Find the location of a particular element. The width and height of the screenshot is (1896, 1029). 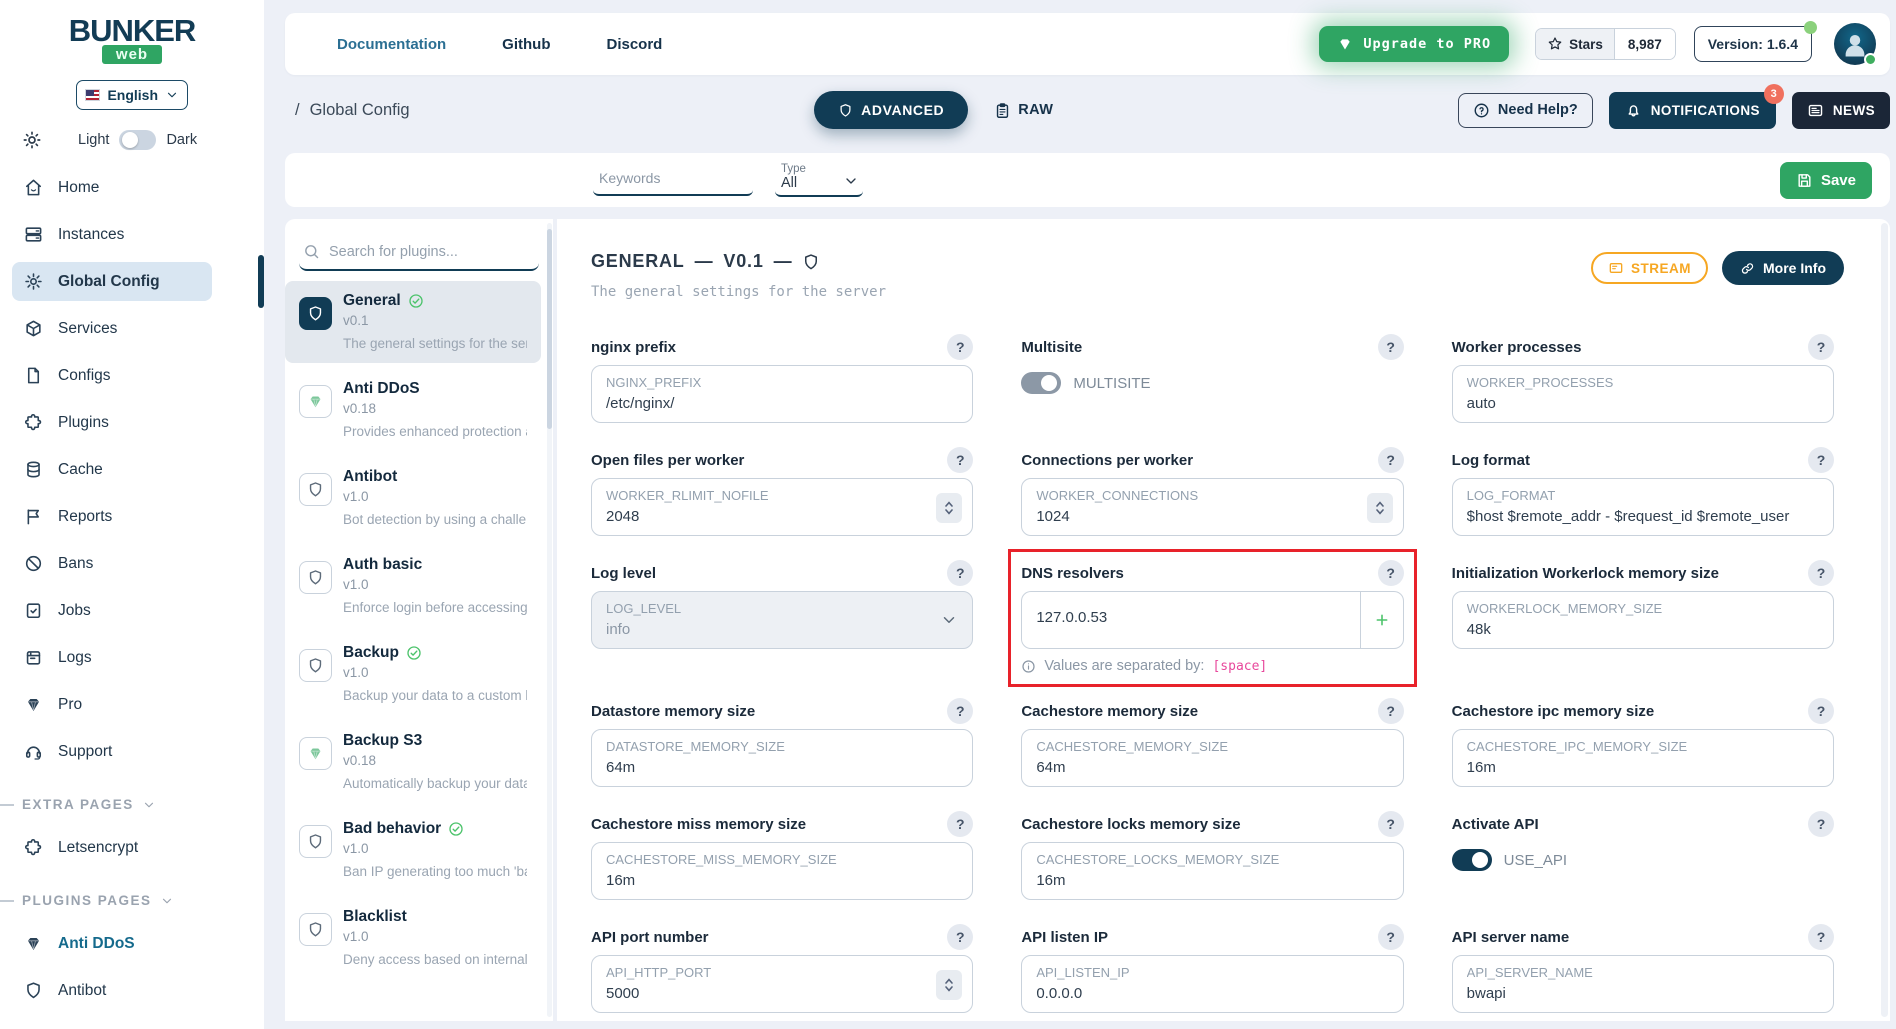

field-input: NGINX_PREFIX/etc/nginx/ is located at coordinates (782, 394).